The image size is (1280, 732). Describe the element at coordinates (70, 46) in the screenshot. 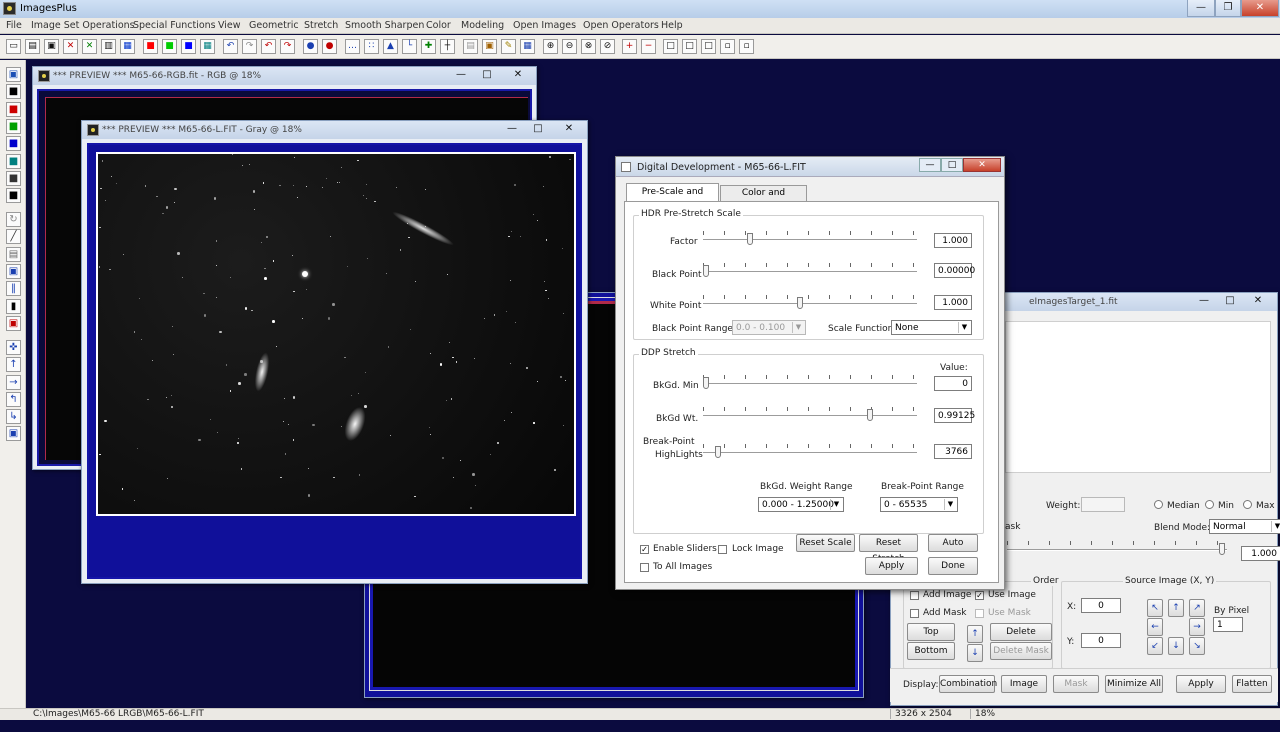

I see `close-image-icon: ✕` at that location.